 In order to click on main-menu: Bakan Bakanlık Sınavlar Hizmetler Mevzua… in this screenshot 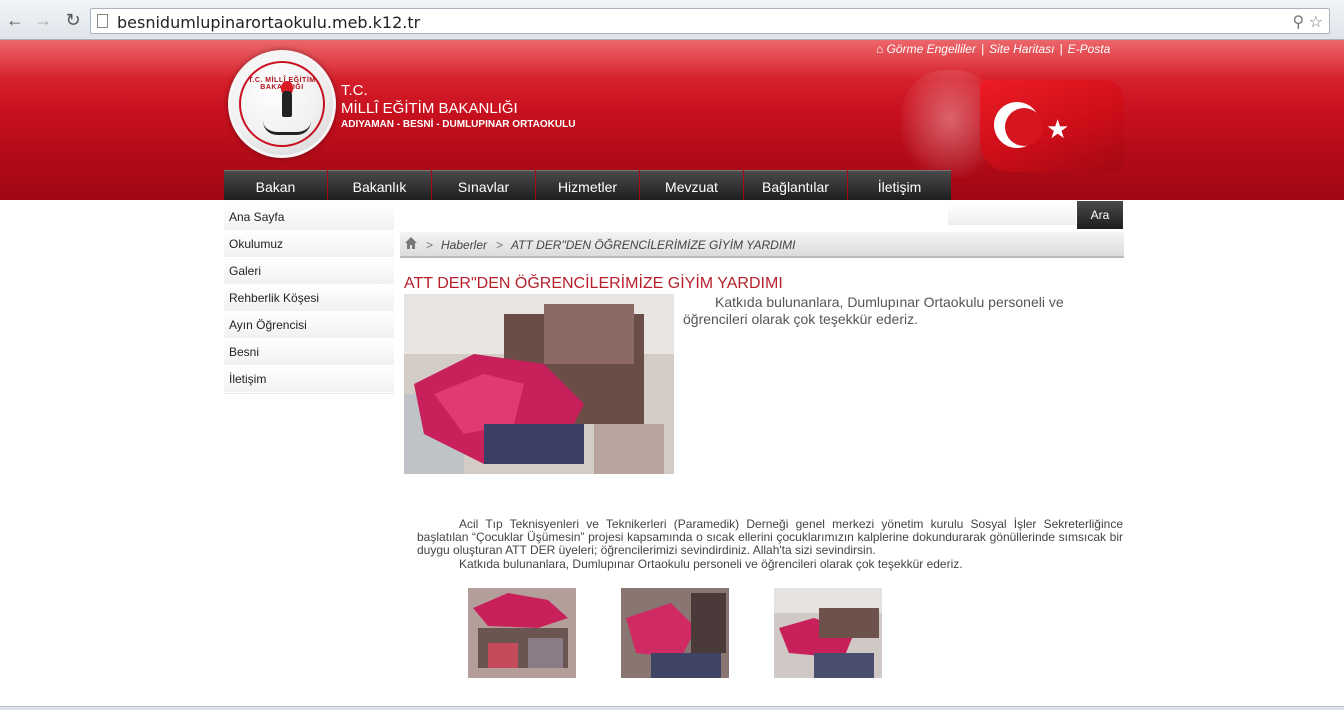, I will do `click(588, 185)`.